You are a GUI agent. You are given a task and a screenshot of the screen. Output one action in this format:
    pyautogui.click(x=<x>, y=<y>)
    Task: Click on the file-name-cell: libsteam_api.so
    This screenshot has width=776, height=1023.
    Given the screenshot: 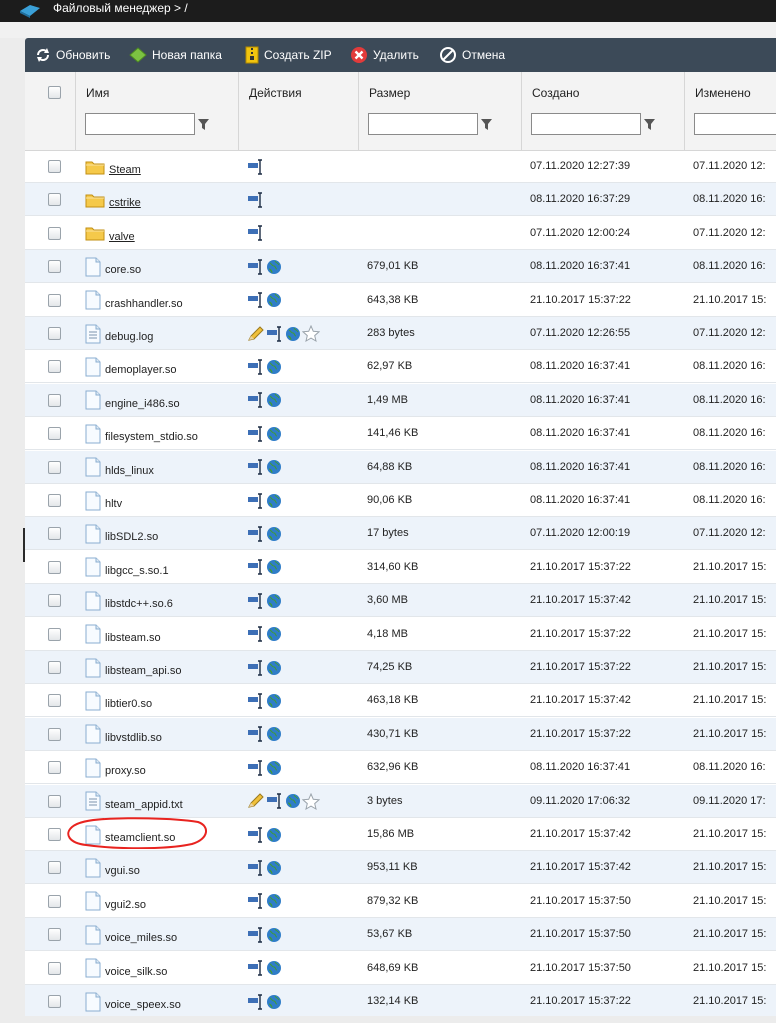 What is the action you would take?
    pyautogui.click(x=133, y=667)
    